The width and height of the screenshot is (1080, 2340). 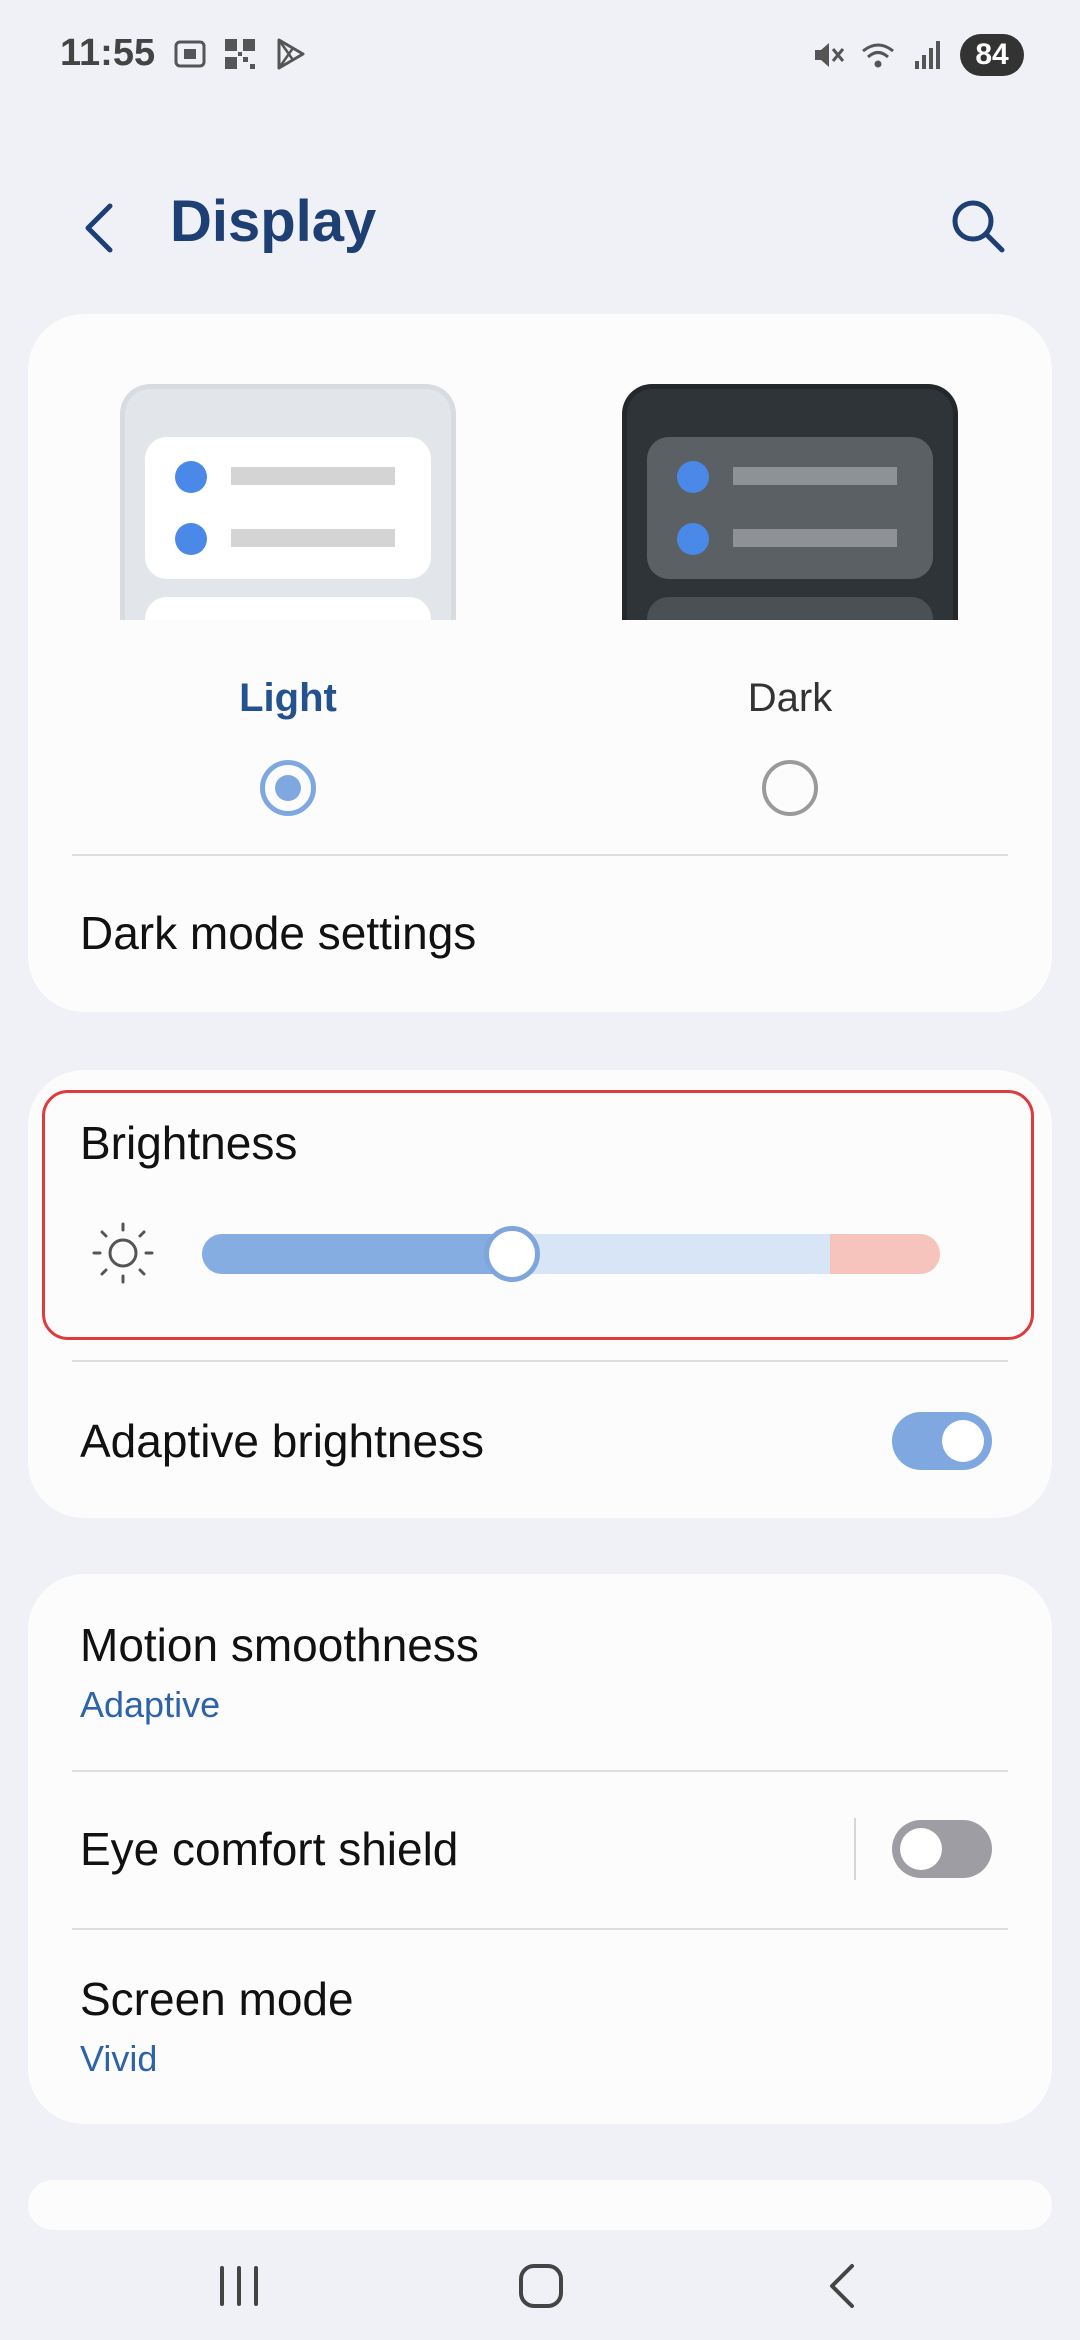 What do you see at coordinates (282, 1441) in the screenshot?
I see `adaptive-brightness-label: Adaptive brightness` at bounding box center [282, 1441].